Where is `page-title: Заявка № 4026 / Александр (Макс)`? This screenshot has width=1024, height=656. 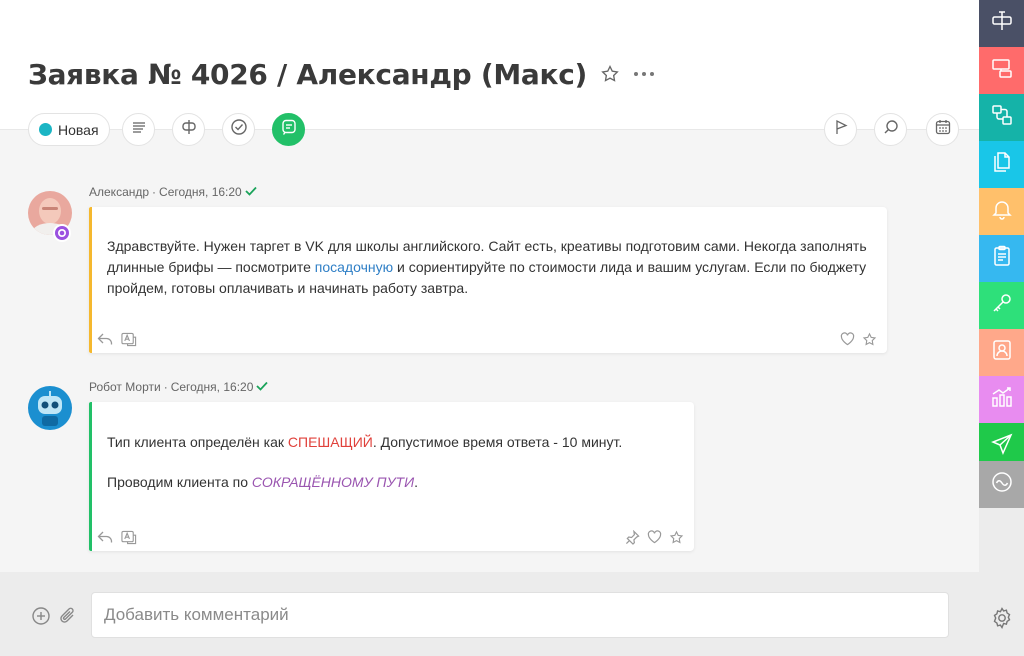 page-title: Заявка № 4026 / Александр (Макс) is located at coordinates (307, 74).